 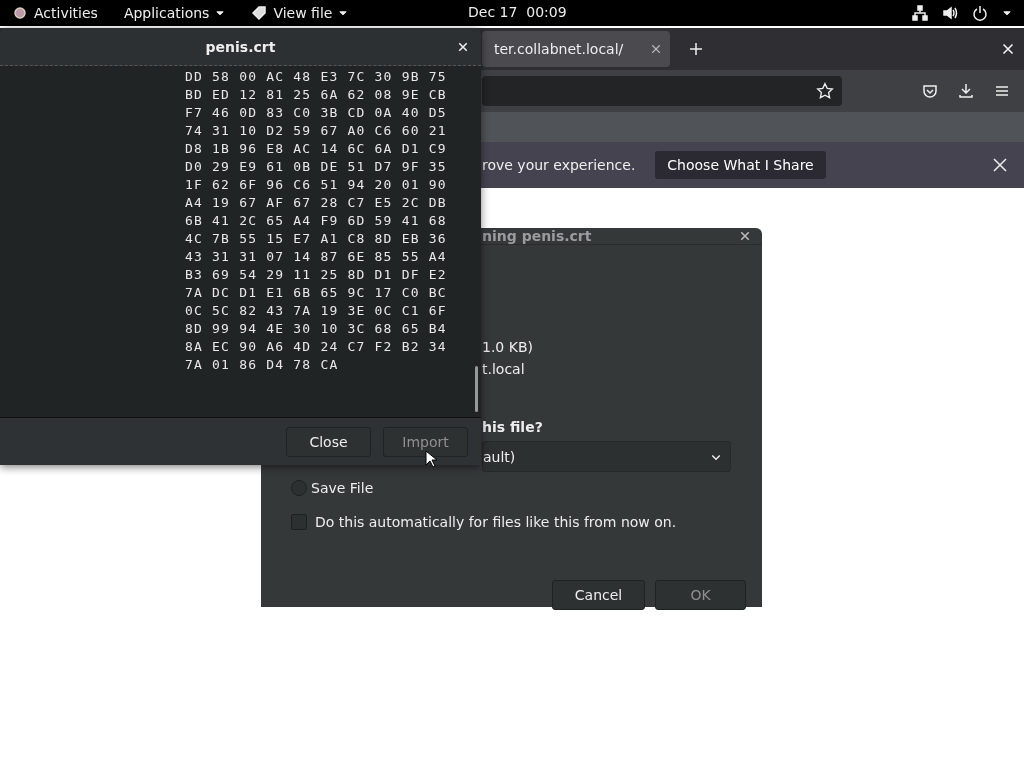 What do you see at coordinates (316, 113) in the screenshot?
I see `hex-line: F7 46 0D 83 C0 3B CD 0A 40 D5` at bounding box center [316, 113].